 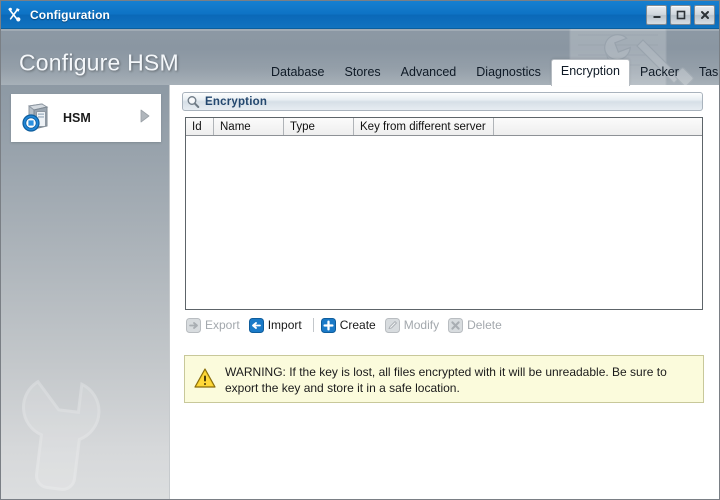 I want to click on warning-triangle-icon, so click(x=205, y=378).